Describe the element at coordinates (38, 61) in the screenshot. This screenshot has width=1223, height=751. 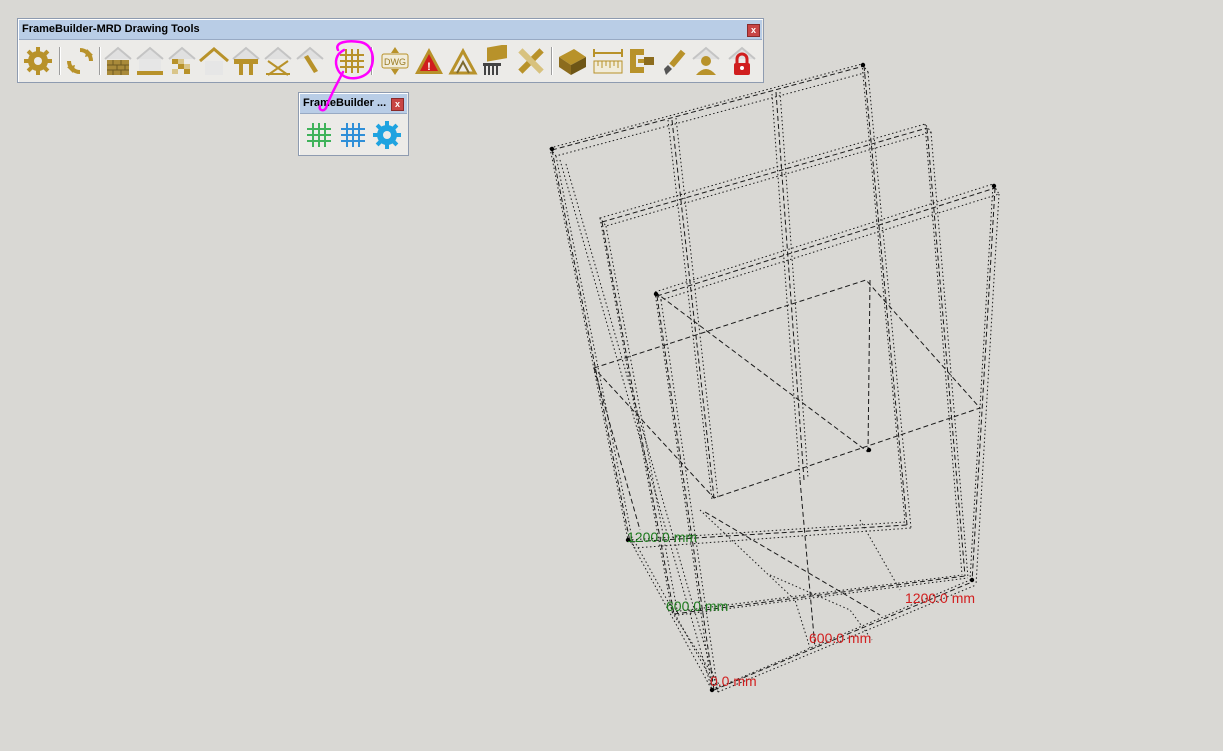
I see `settings-gear-icon` at that location.